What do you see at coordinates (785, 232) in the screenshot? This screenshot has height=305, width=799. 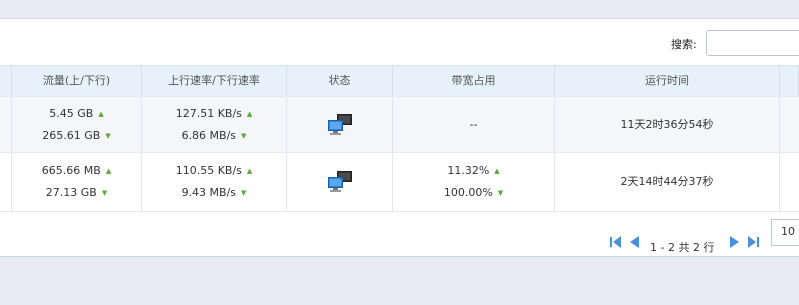 I see `page-size-select: 10` at bounding box center [785, 232].